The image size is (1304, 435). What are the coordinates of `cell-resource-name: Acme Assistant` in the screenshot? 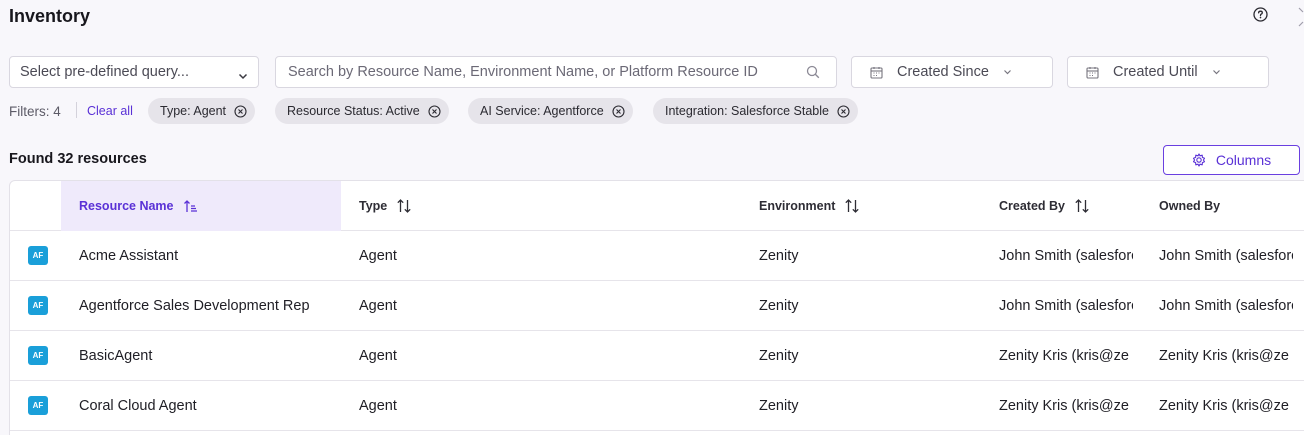 It's located at (214, 256).